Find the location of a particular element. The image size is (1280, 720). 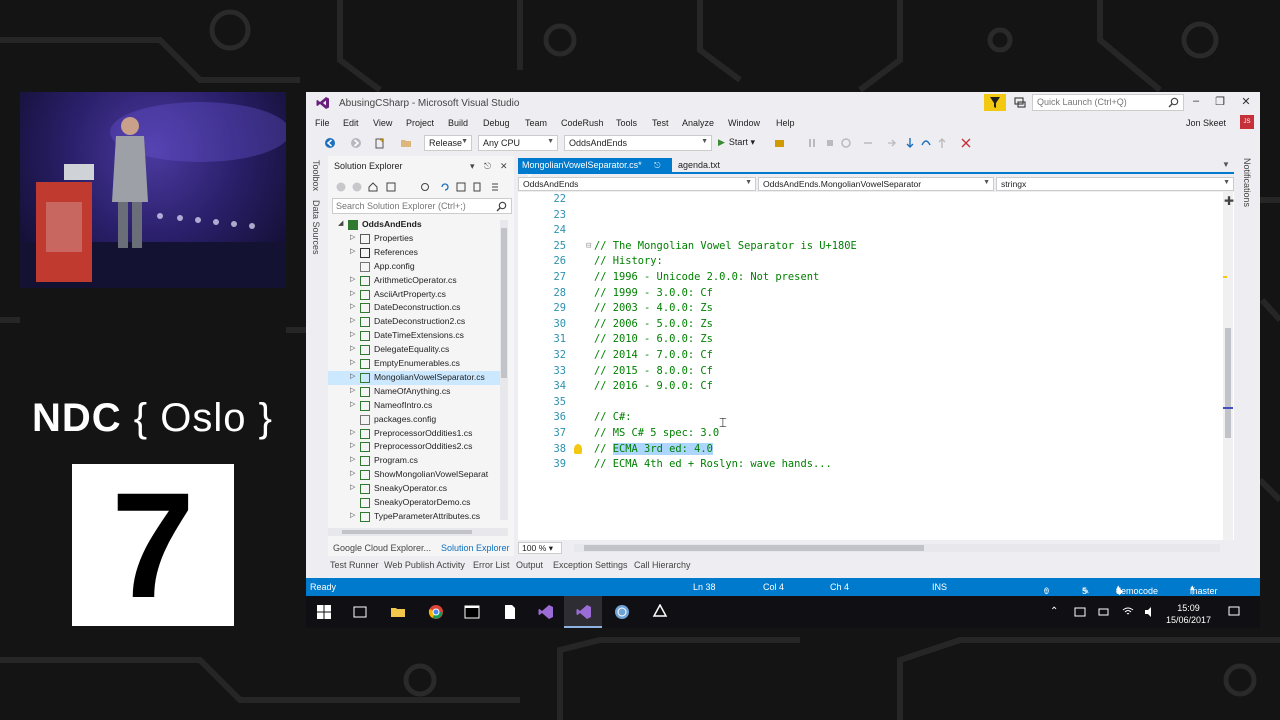

menu-edit: Edit is located at coordinates (351, 123).